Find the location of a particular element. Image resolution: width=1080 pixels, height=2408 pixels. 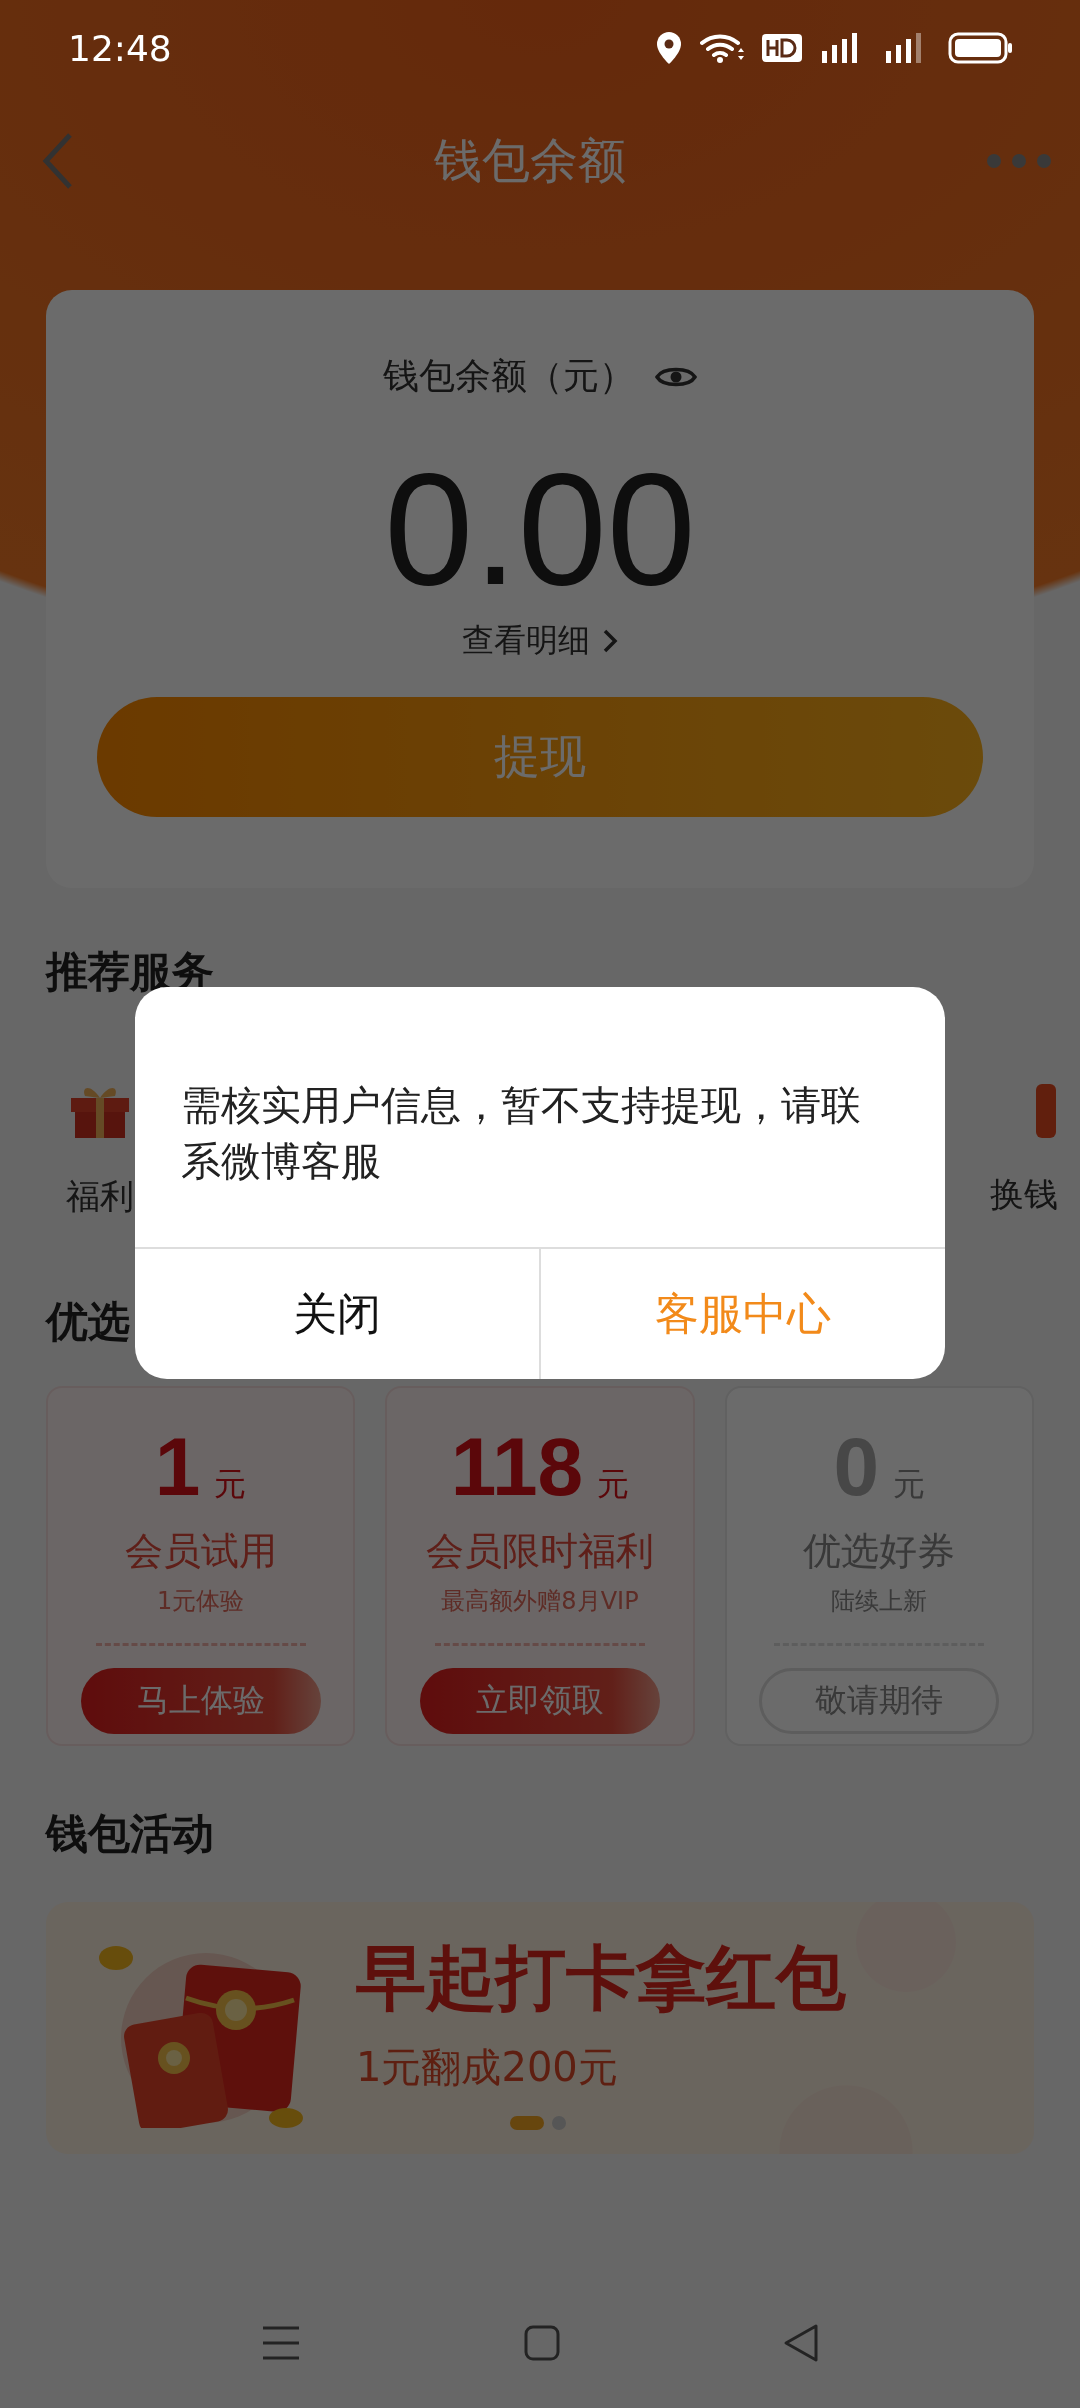

status-time: 12:48 is located at coordinates (120, 48).